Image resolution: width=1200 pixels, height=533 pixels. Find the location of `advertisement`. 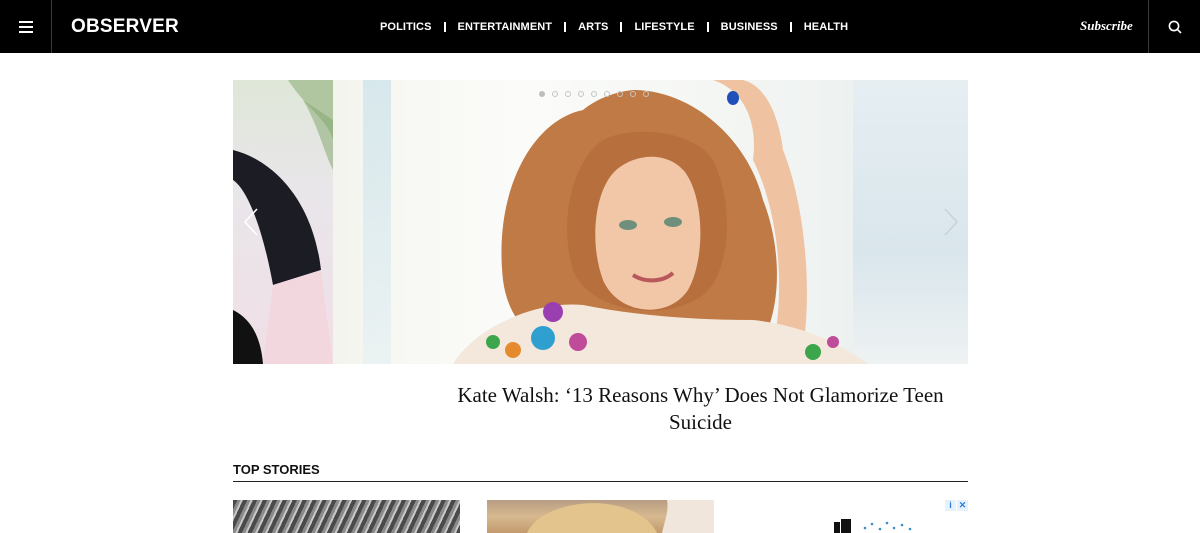

advertisement is located at coordinates (855, 516).